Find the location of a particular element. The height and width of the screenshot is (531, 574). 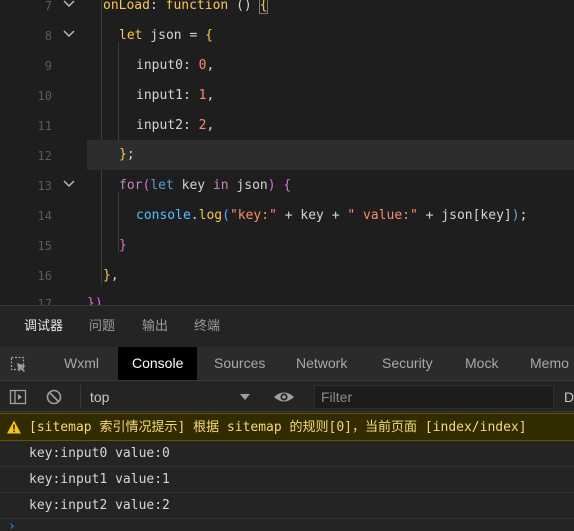

log-levels-dropdown: D is located at coordinates (569, 397).